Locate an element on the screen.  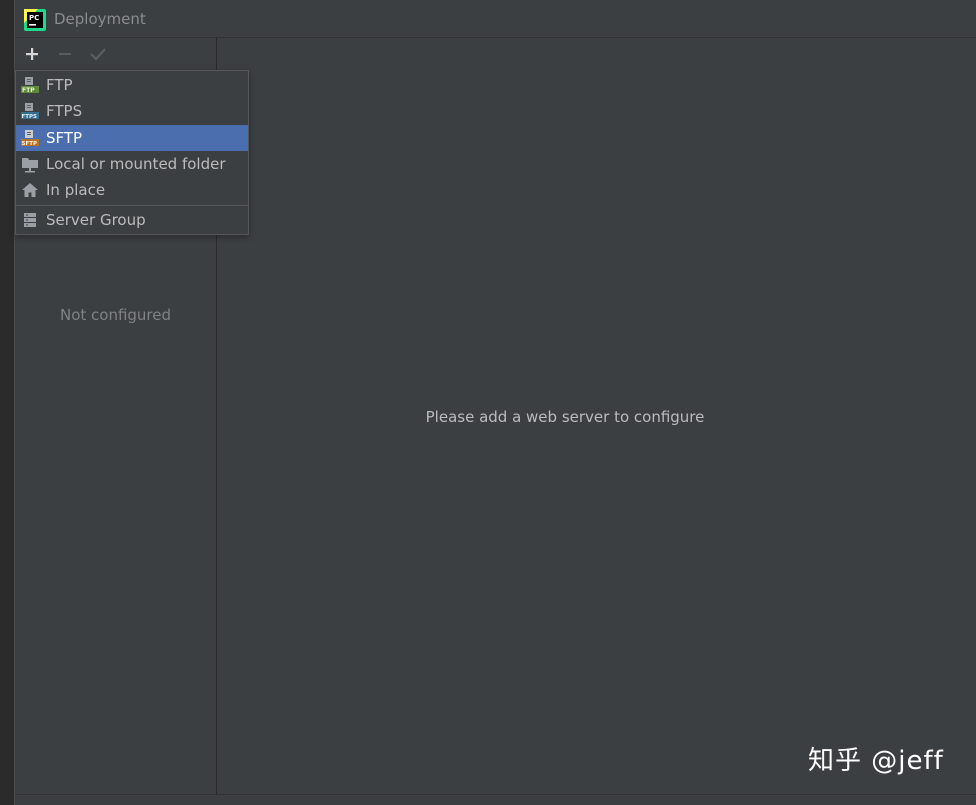
menu-item-ftp: FTP FTP is located at coordinates (132, 85).